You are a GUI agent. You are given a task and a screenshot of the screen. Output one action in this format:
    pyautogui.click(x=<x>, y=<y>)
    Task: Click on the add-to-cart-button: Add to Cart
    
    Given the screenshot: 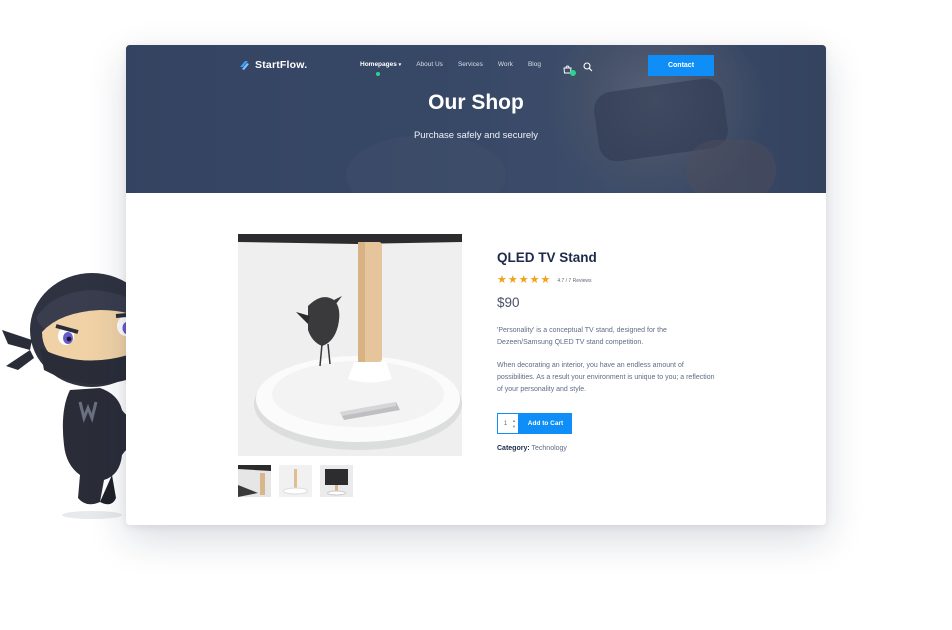 What is the action you would take?
    pyautogui.click(x=545, y=423)
    